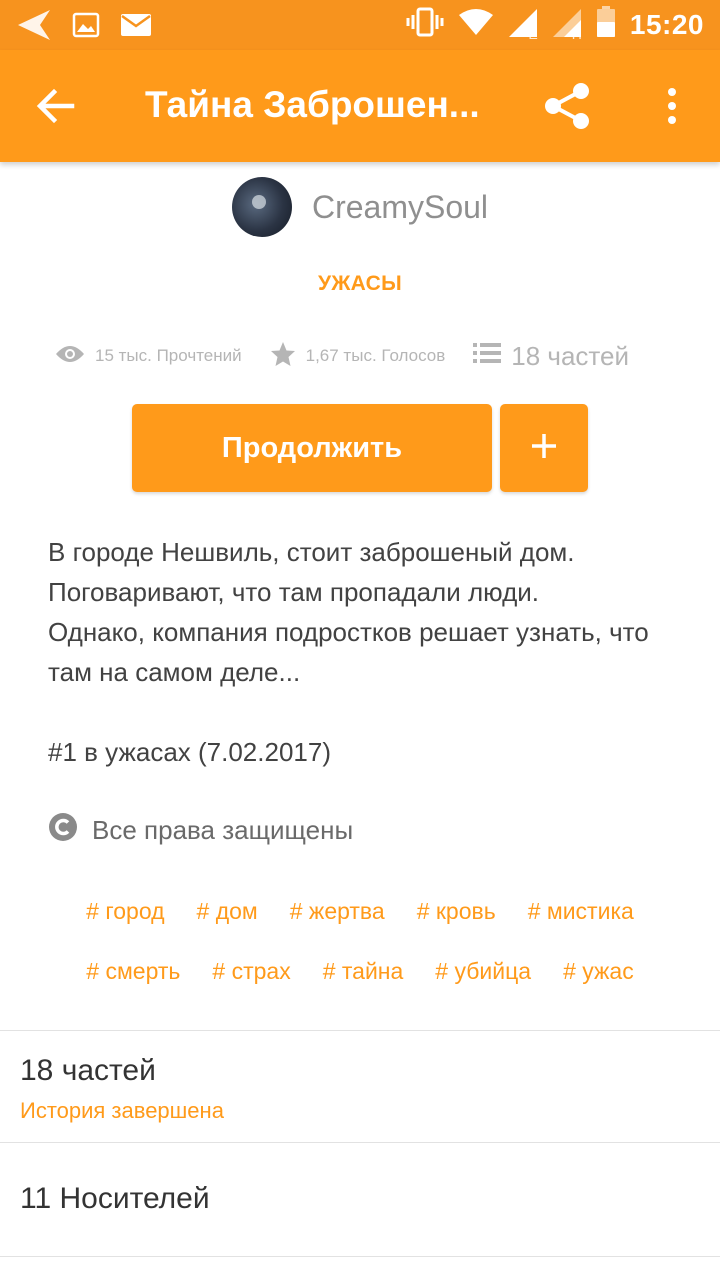 The width and height of the screenshot is (720, 1280). I want to click on author-row: CreamySoul, so click(360, 207).